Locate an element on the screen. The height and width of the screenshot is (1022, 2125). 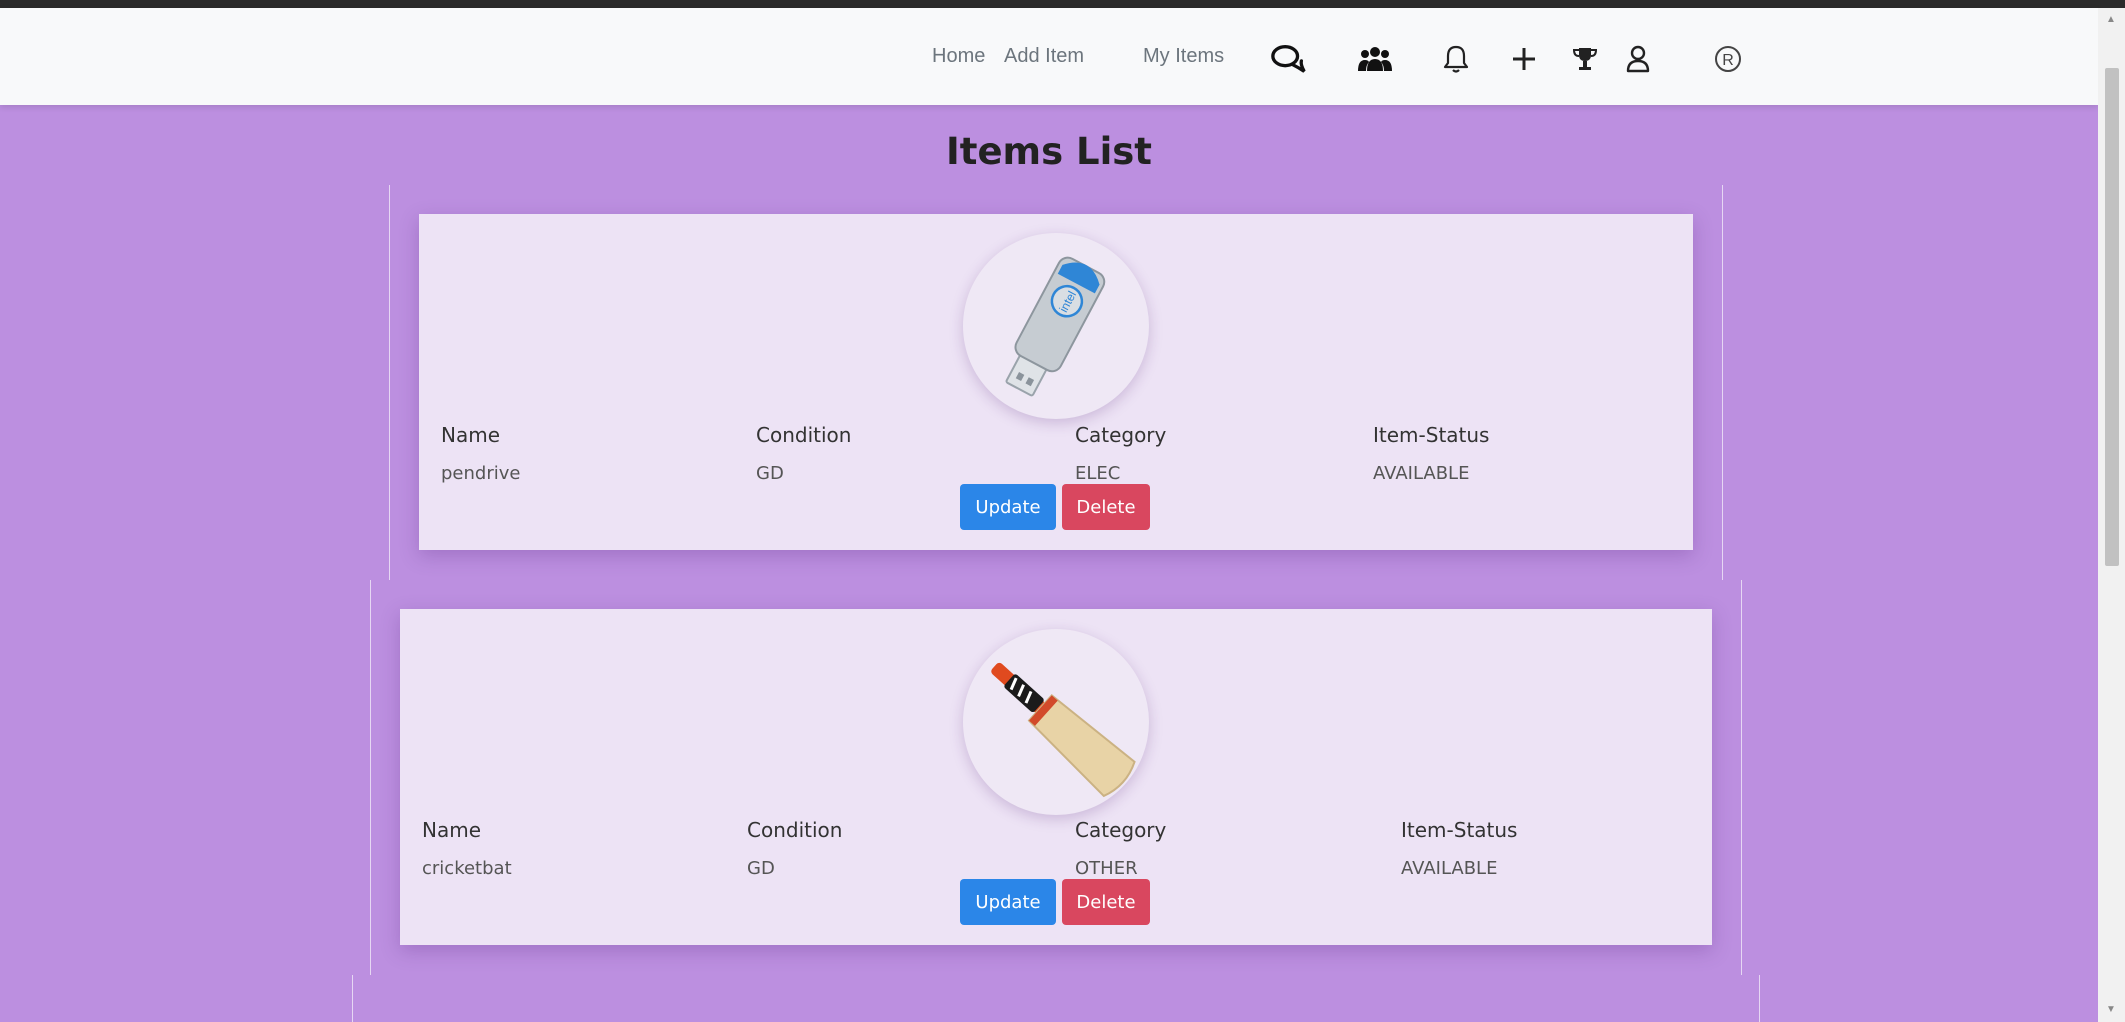
value-name: cricketbat is located at coordinates (467, 868).